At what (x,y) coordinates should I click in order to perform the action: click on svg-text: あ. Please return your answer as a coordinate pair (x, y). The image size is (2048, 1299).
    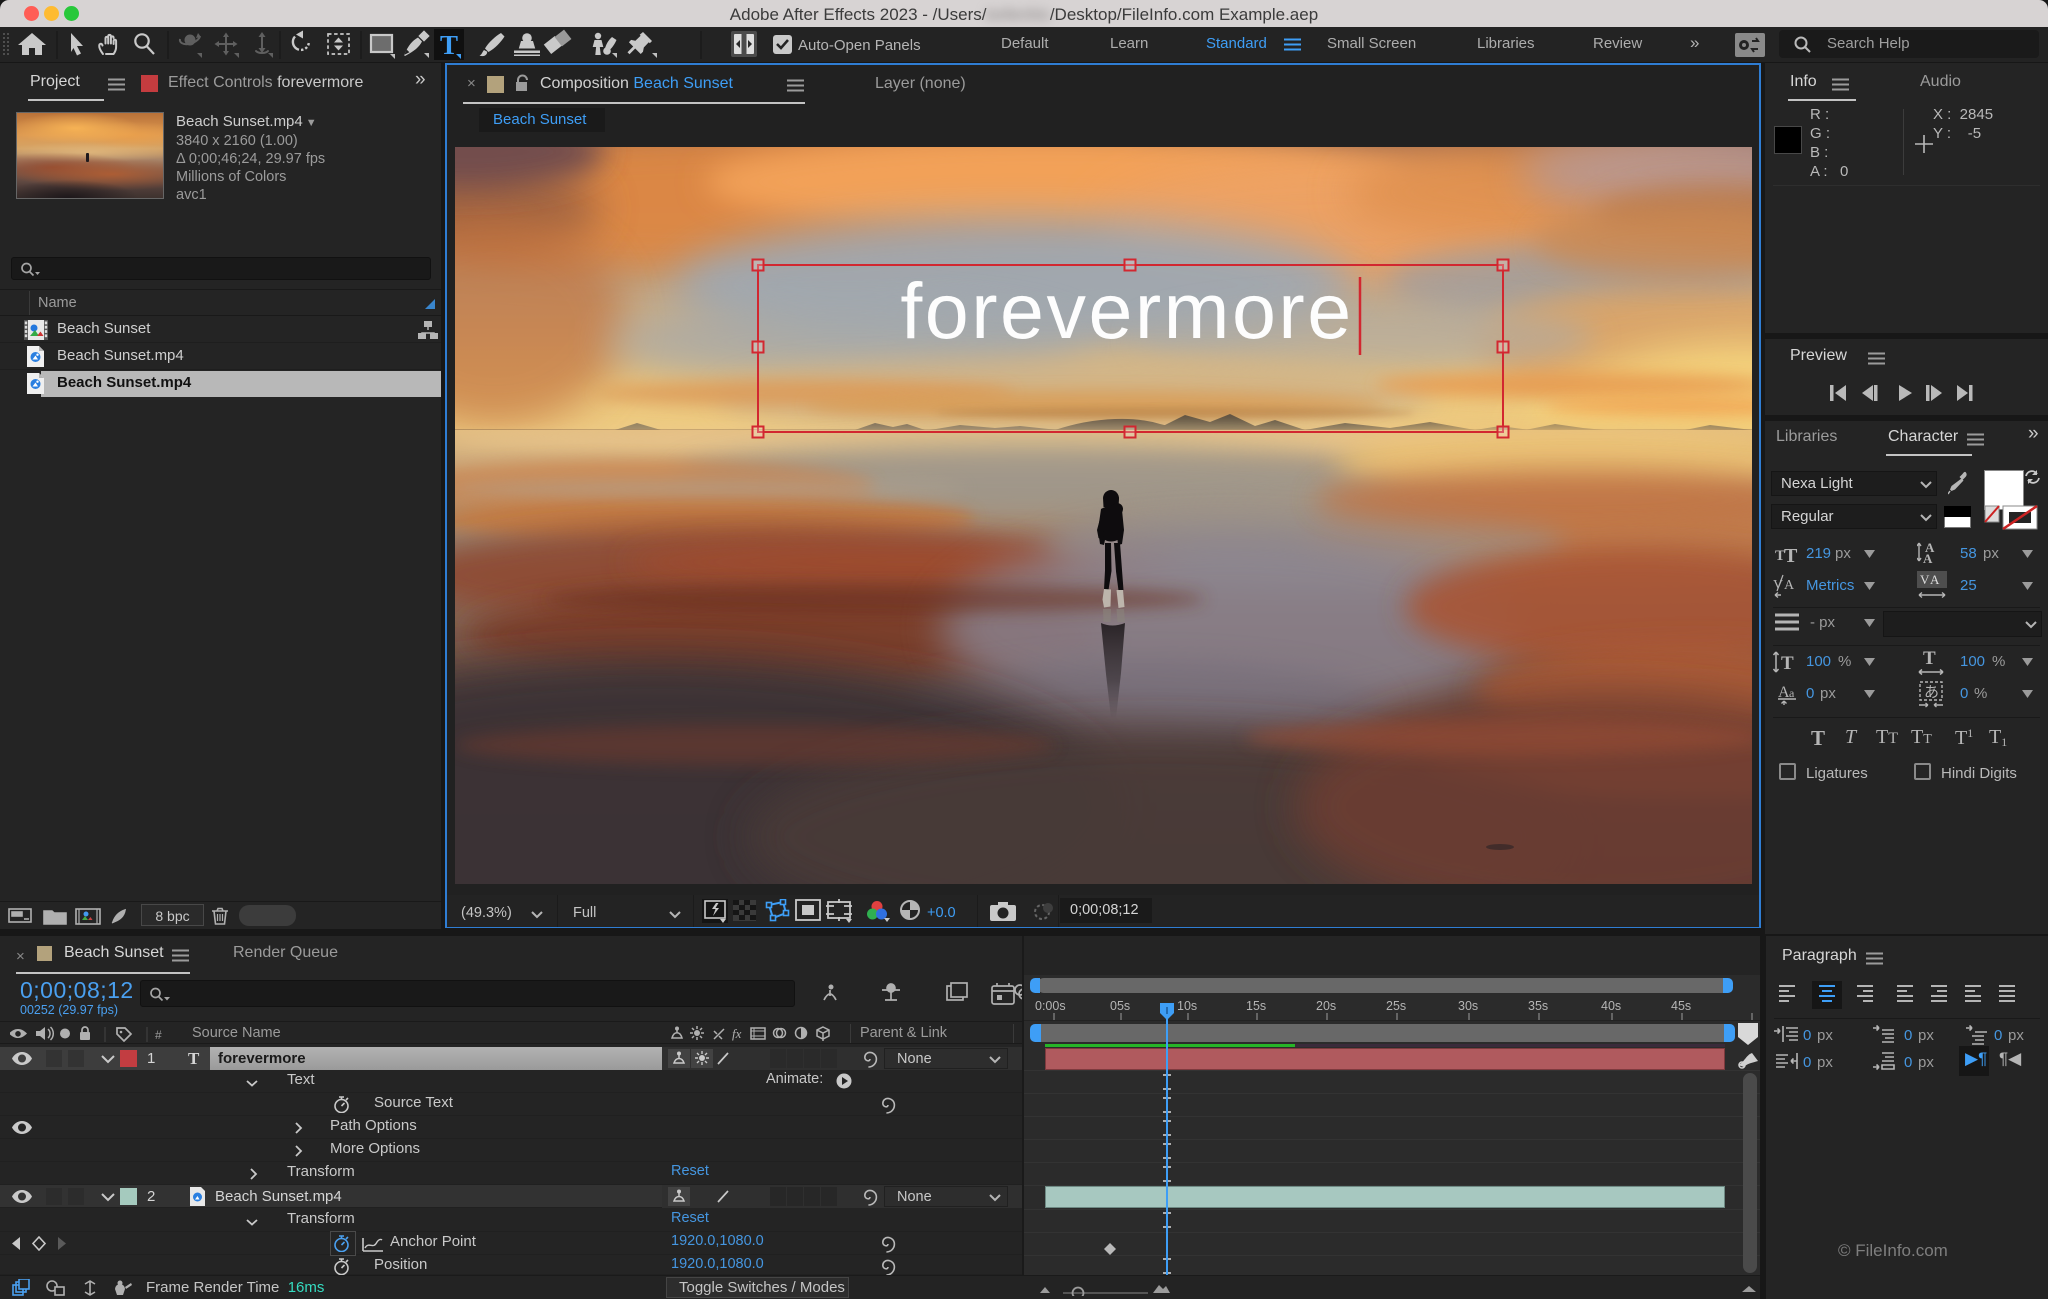
    Looking at the image, I should click on (1931, 692).